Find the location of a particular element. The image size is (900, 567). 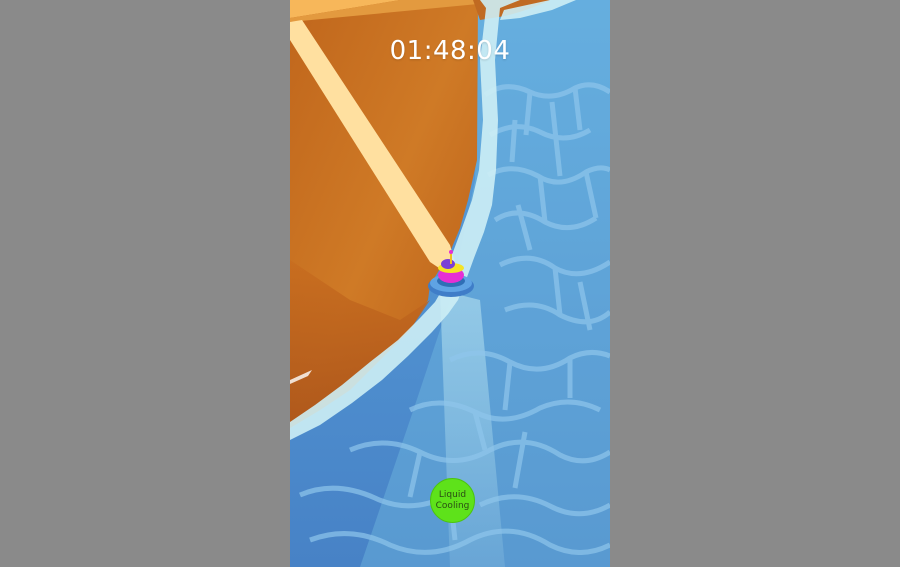

liquid-cooling-label: Liquid Cooling is located at coordinates (452, 500).